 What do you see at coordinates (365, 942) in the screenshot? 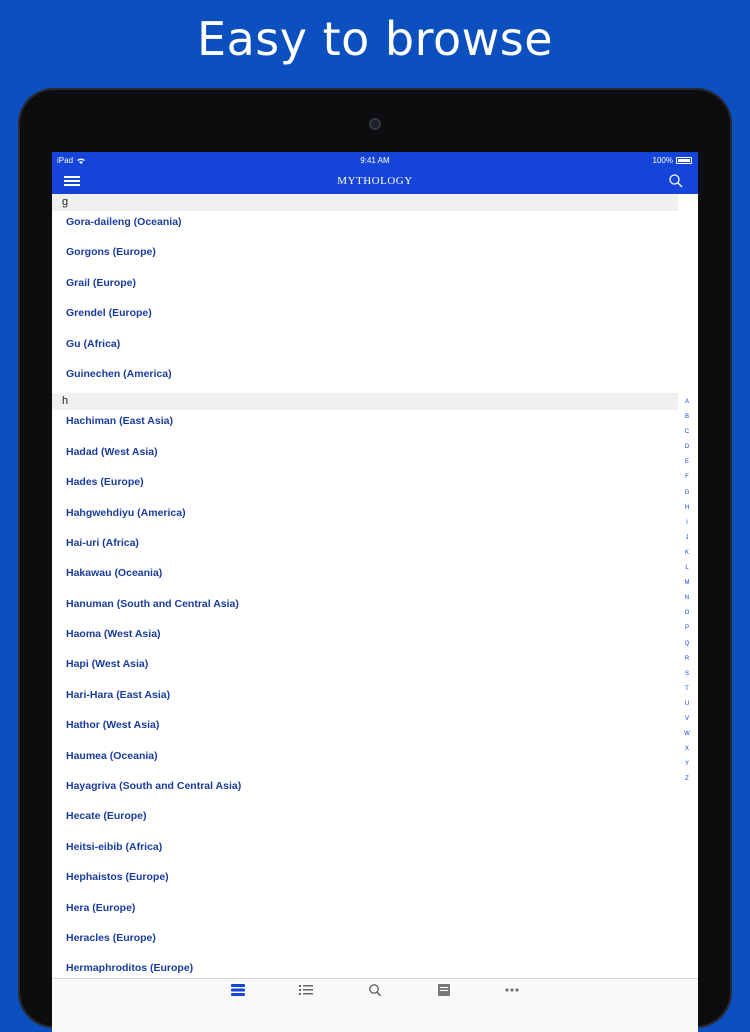
I see `list-item: Heracles (Europe)` at bounding box center [365, 942].